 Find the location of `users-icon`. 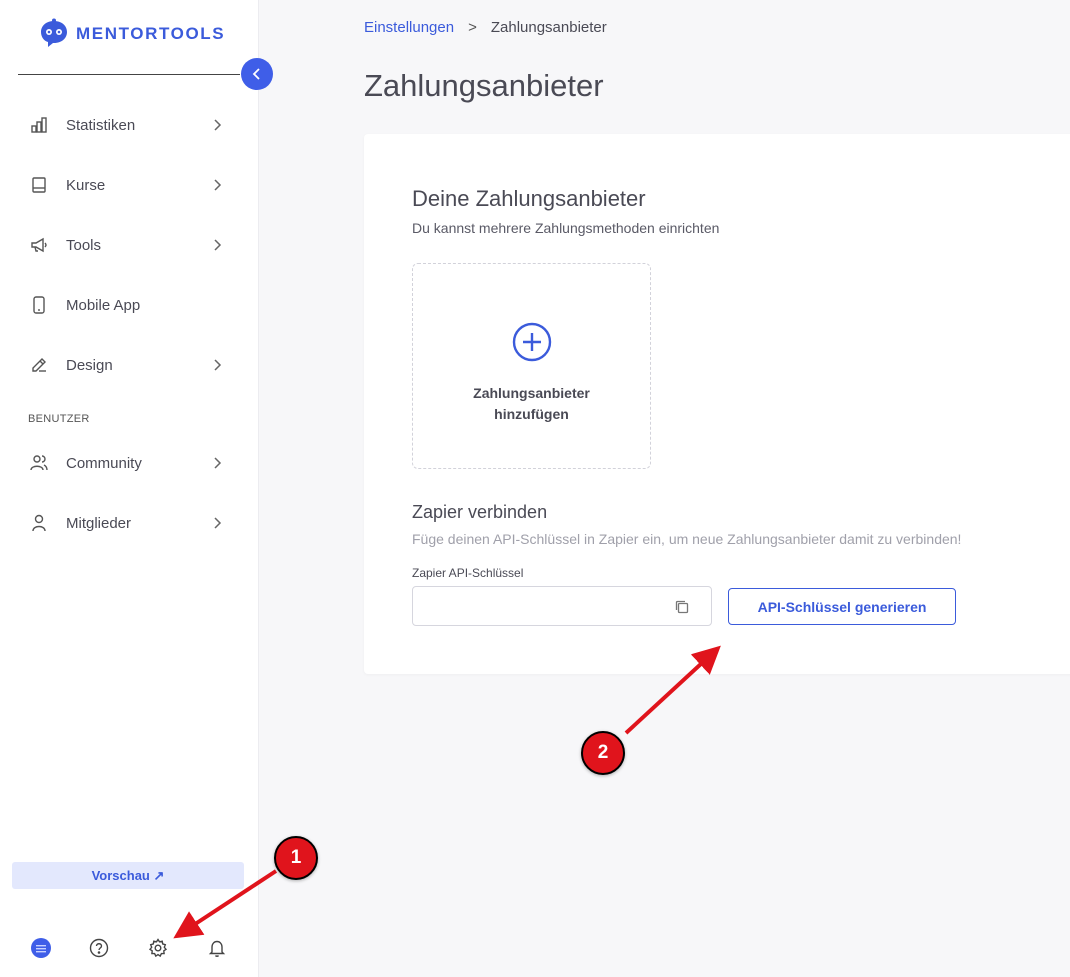

users-icon is located at coordinates (39, 463).